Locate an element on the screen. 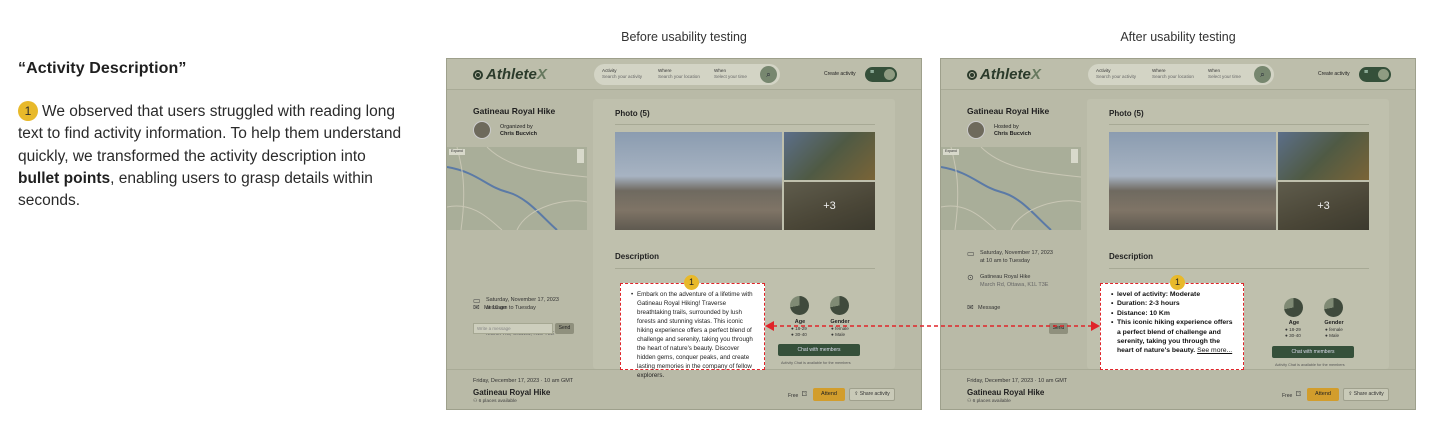  hamburger-icon: ≡ is located at coordinates (872, 72).